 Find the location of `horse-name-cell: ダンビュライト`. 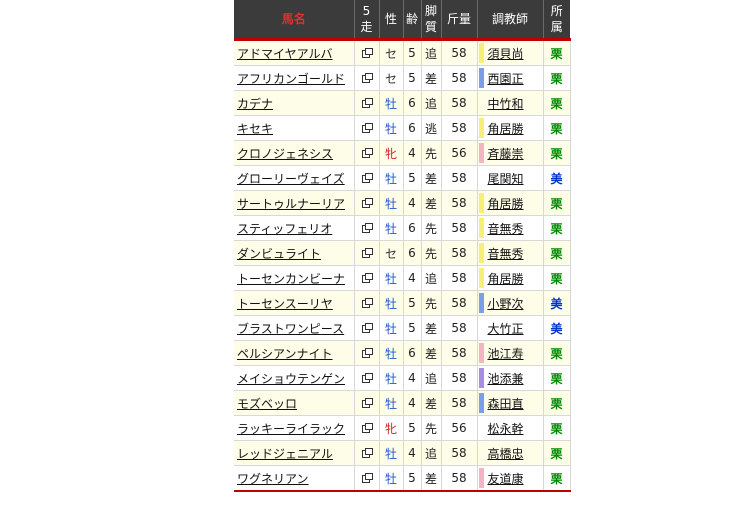

horse-name-cell: ダンビュライト is located at coordinates (294, 253).